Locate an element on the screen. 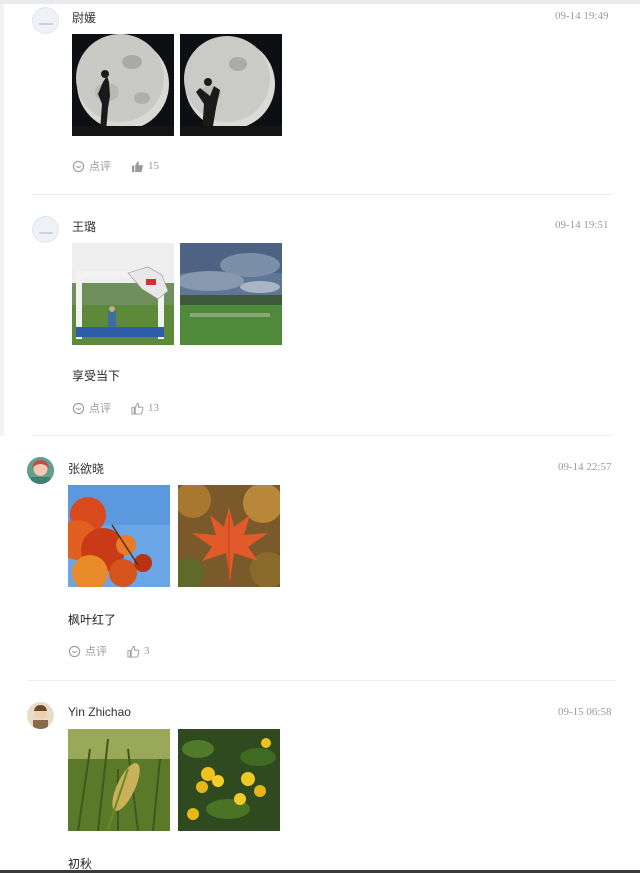  author-name: Yin Zhichao is located at coordinates (99, 712).